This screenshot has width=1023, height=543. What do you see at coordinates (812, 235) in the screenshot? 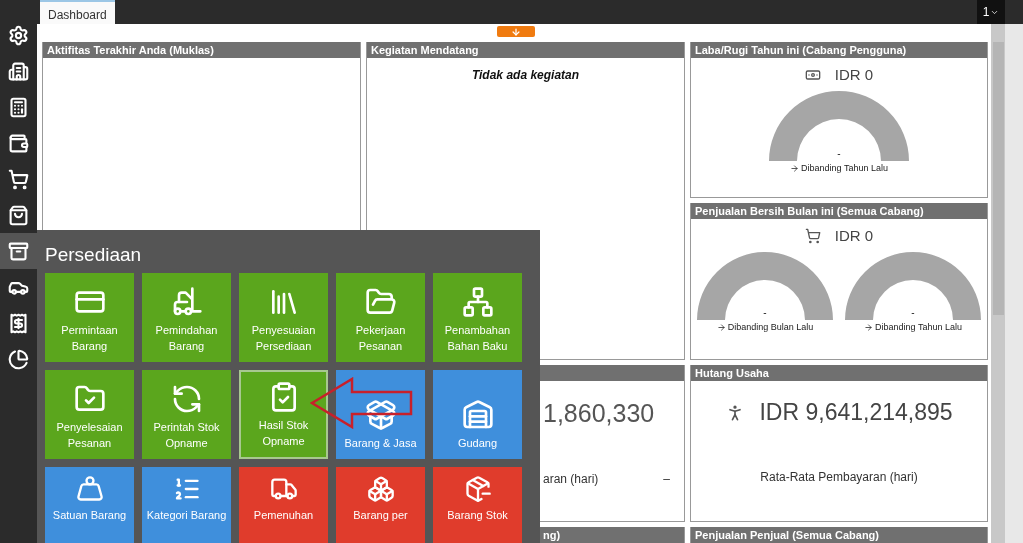
I see `cart-icon` at bounding box center [812, 235].